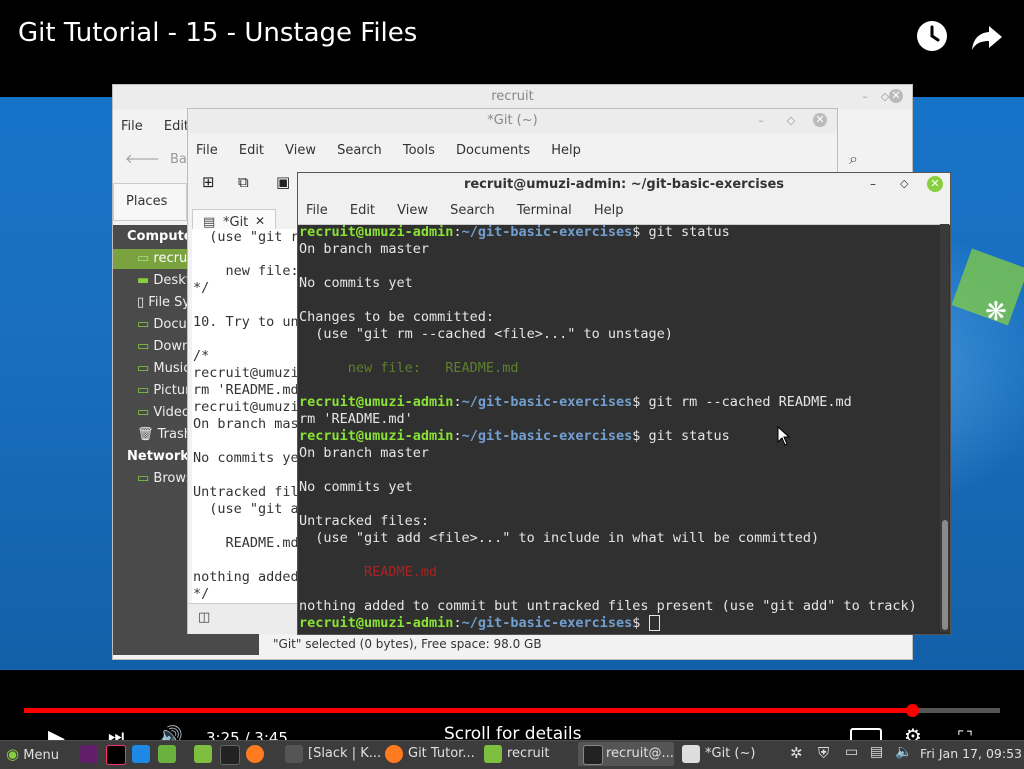 This screenshot has height=769, width=1024. What do you see at coordinates (176, 126) in the screenshot?
I see `menu-edit: Edit` at bounding box center [176, 126].